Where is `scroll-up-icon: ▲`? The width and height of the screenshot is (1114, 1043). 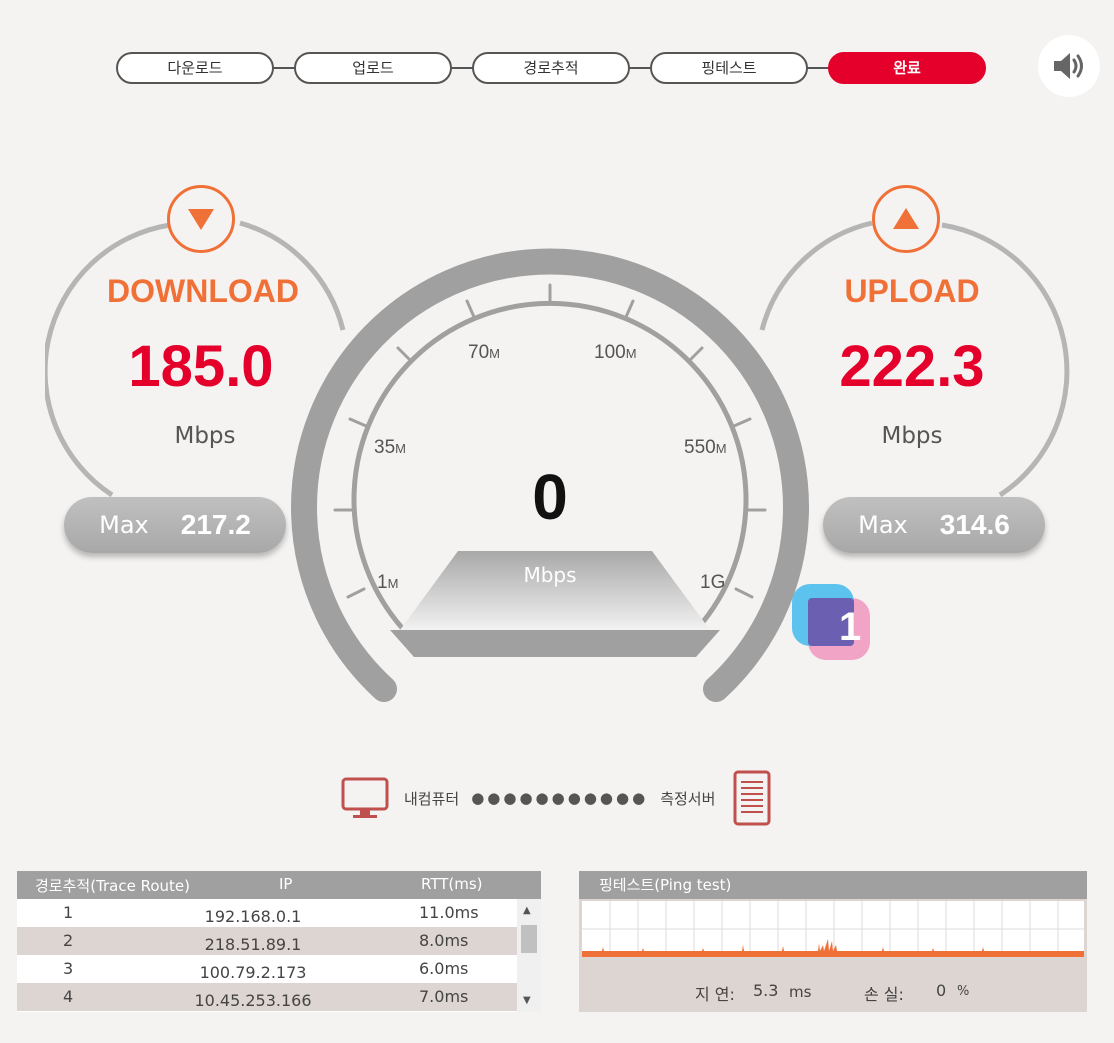 scroll-up-icon: ▲ is located at coordinates (527, 910).